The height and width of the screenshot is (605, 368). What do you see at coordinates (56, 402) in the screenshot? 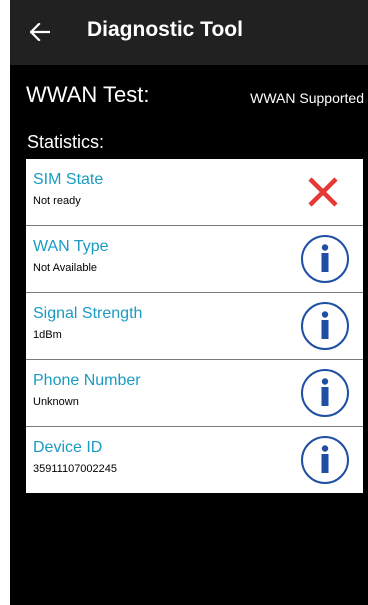
I see `stat-value: Unknown` at bounding box center [56, 402].